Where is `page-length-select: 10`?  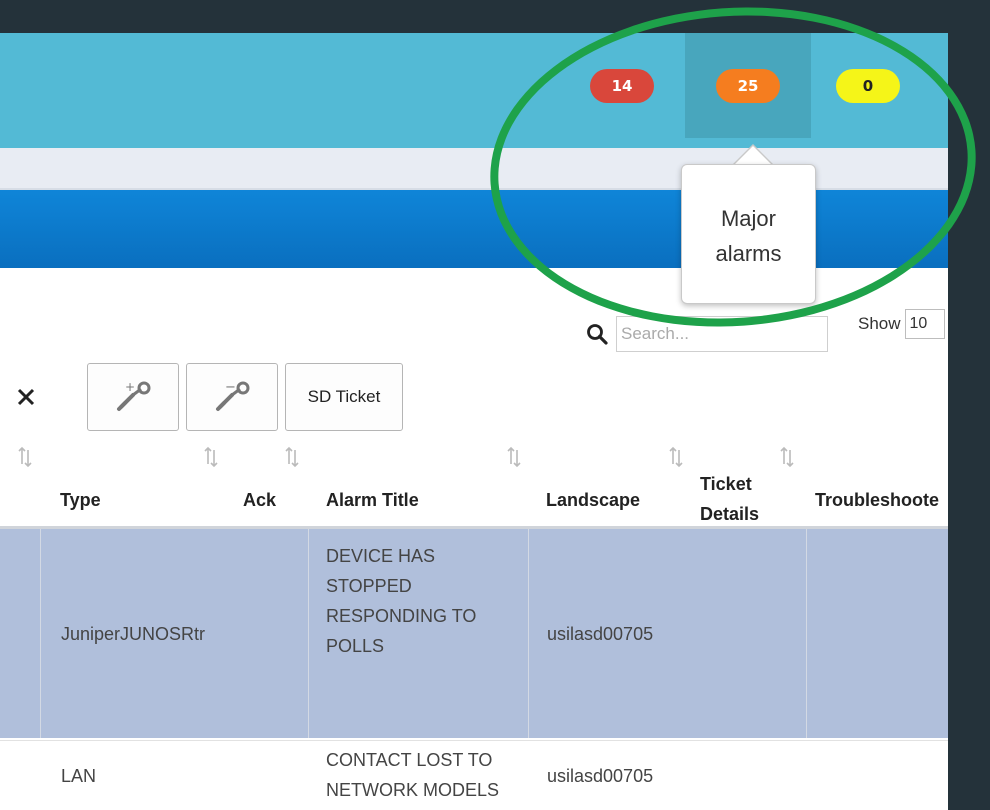
page-length-select: 10 is located at coordinates (924, 324).